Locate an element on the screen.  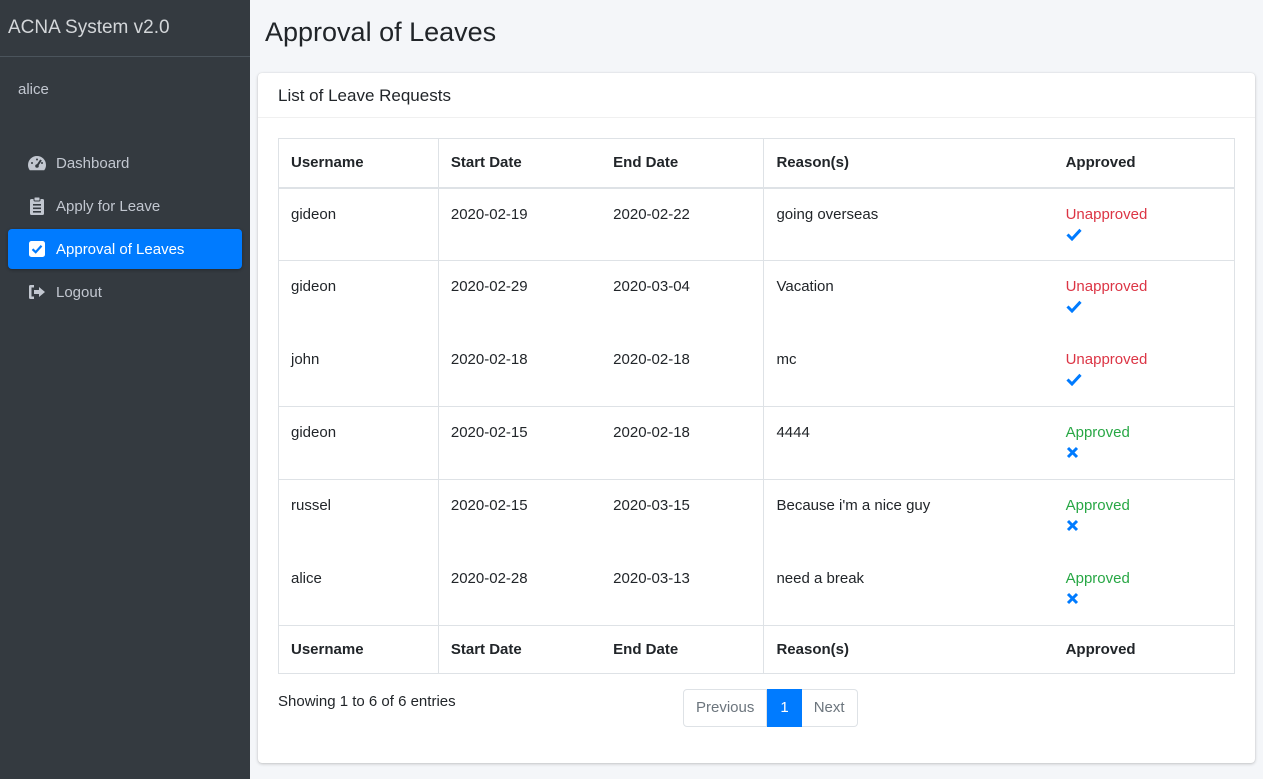
clipboard-icon is located at coordinates (37, 206).